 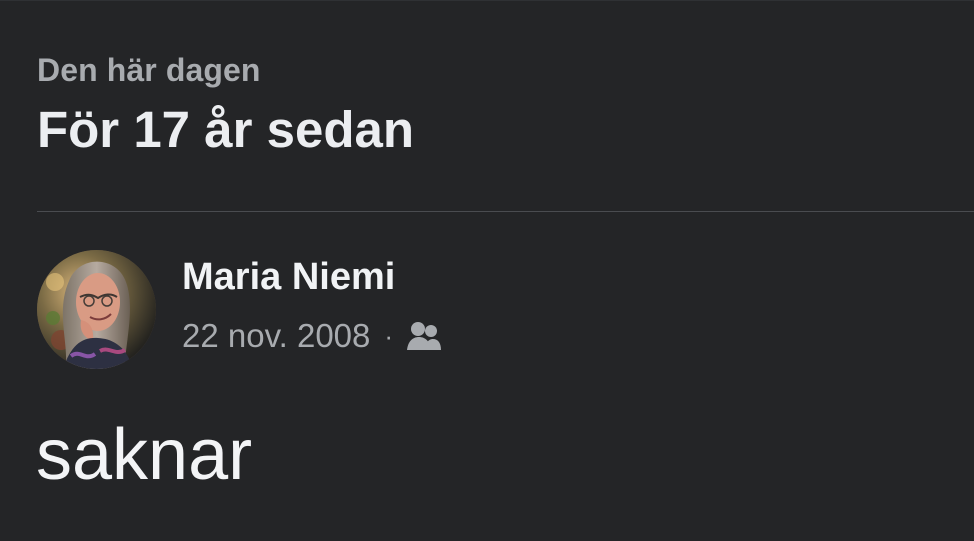 I want to click on post-text: saknar, so click(x=144, y=455).